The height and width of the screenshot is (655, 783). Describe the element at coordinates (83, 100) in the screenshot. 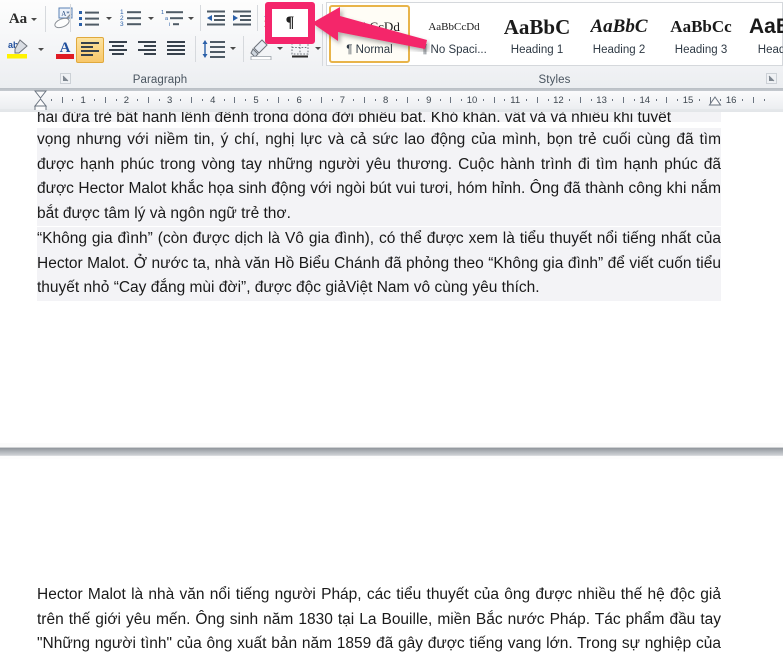

I see `ruler-label-1: 1` at that location.